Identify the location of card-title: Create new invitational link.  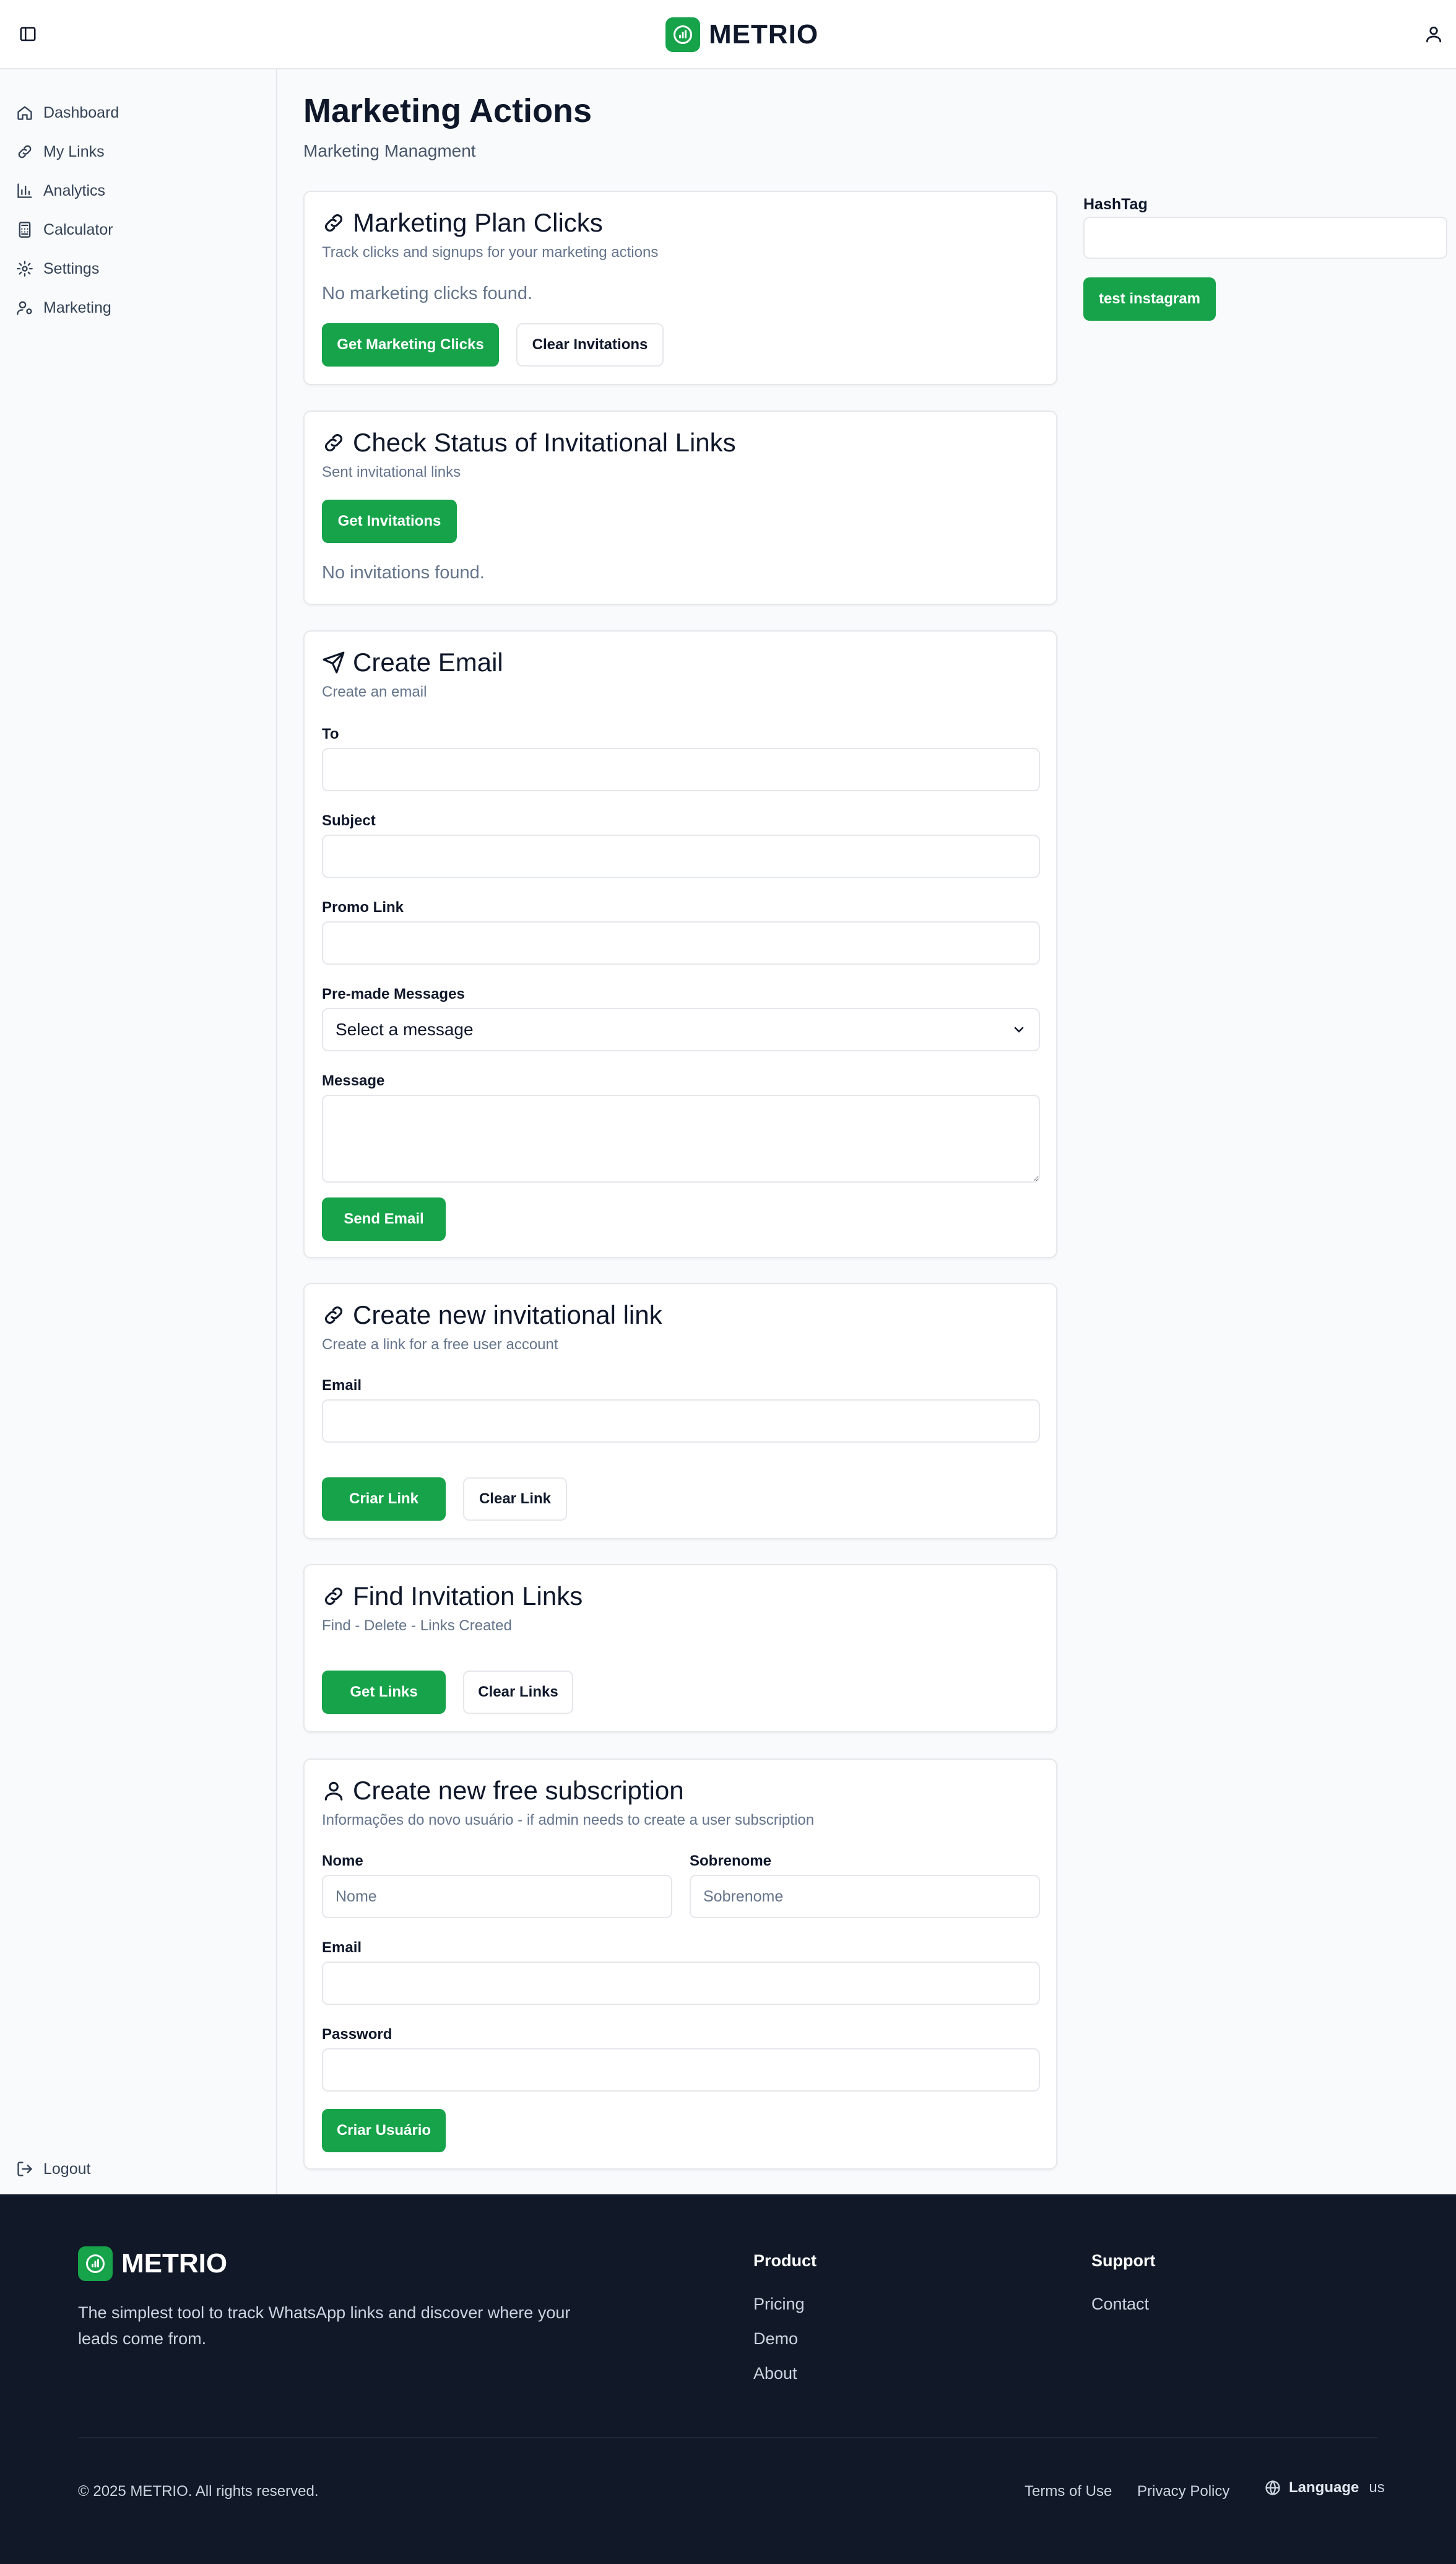
(492, 1315).